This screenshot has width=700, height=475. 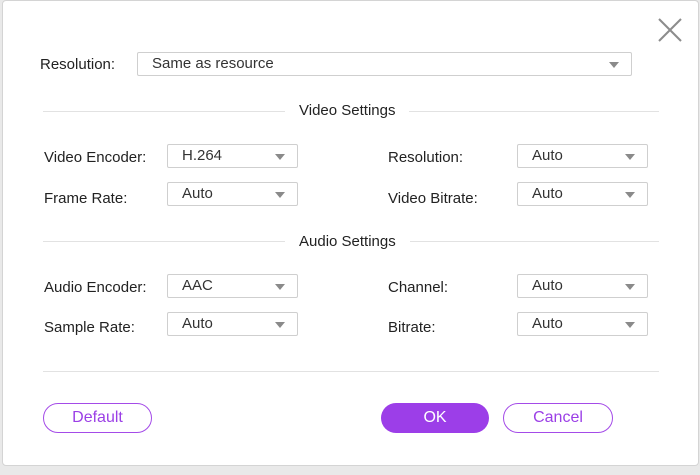 What do you see at coordinates (582, 286) in the screenshot?
I see `channel-select: Auto` at bounding box center [582, 286].